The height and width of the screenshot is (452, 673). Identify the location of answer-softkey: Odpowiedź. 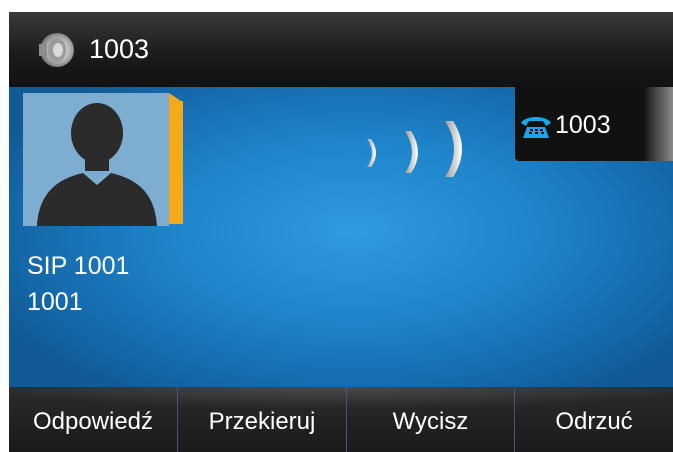
(93, 419).